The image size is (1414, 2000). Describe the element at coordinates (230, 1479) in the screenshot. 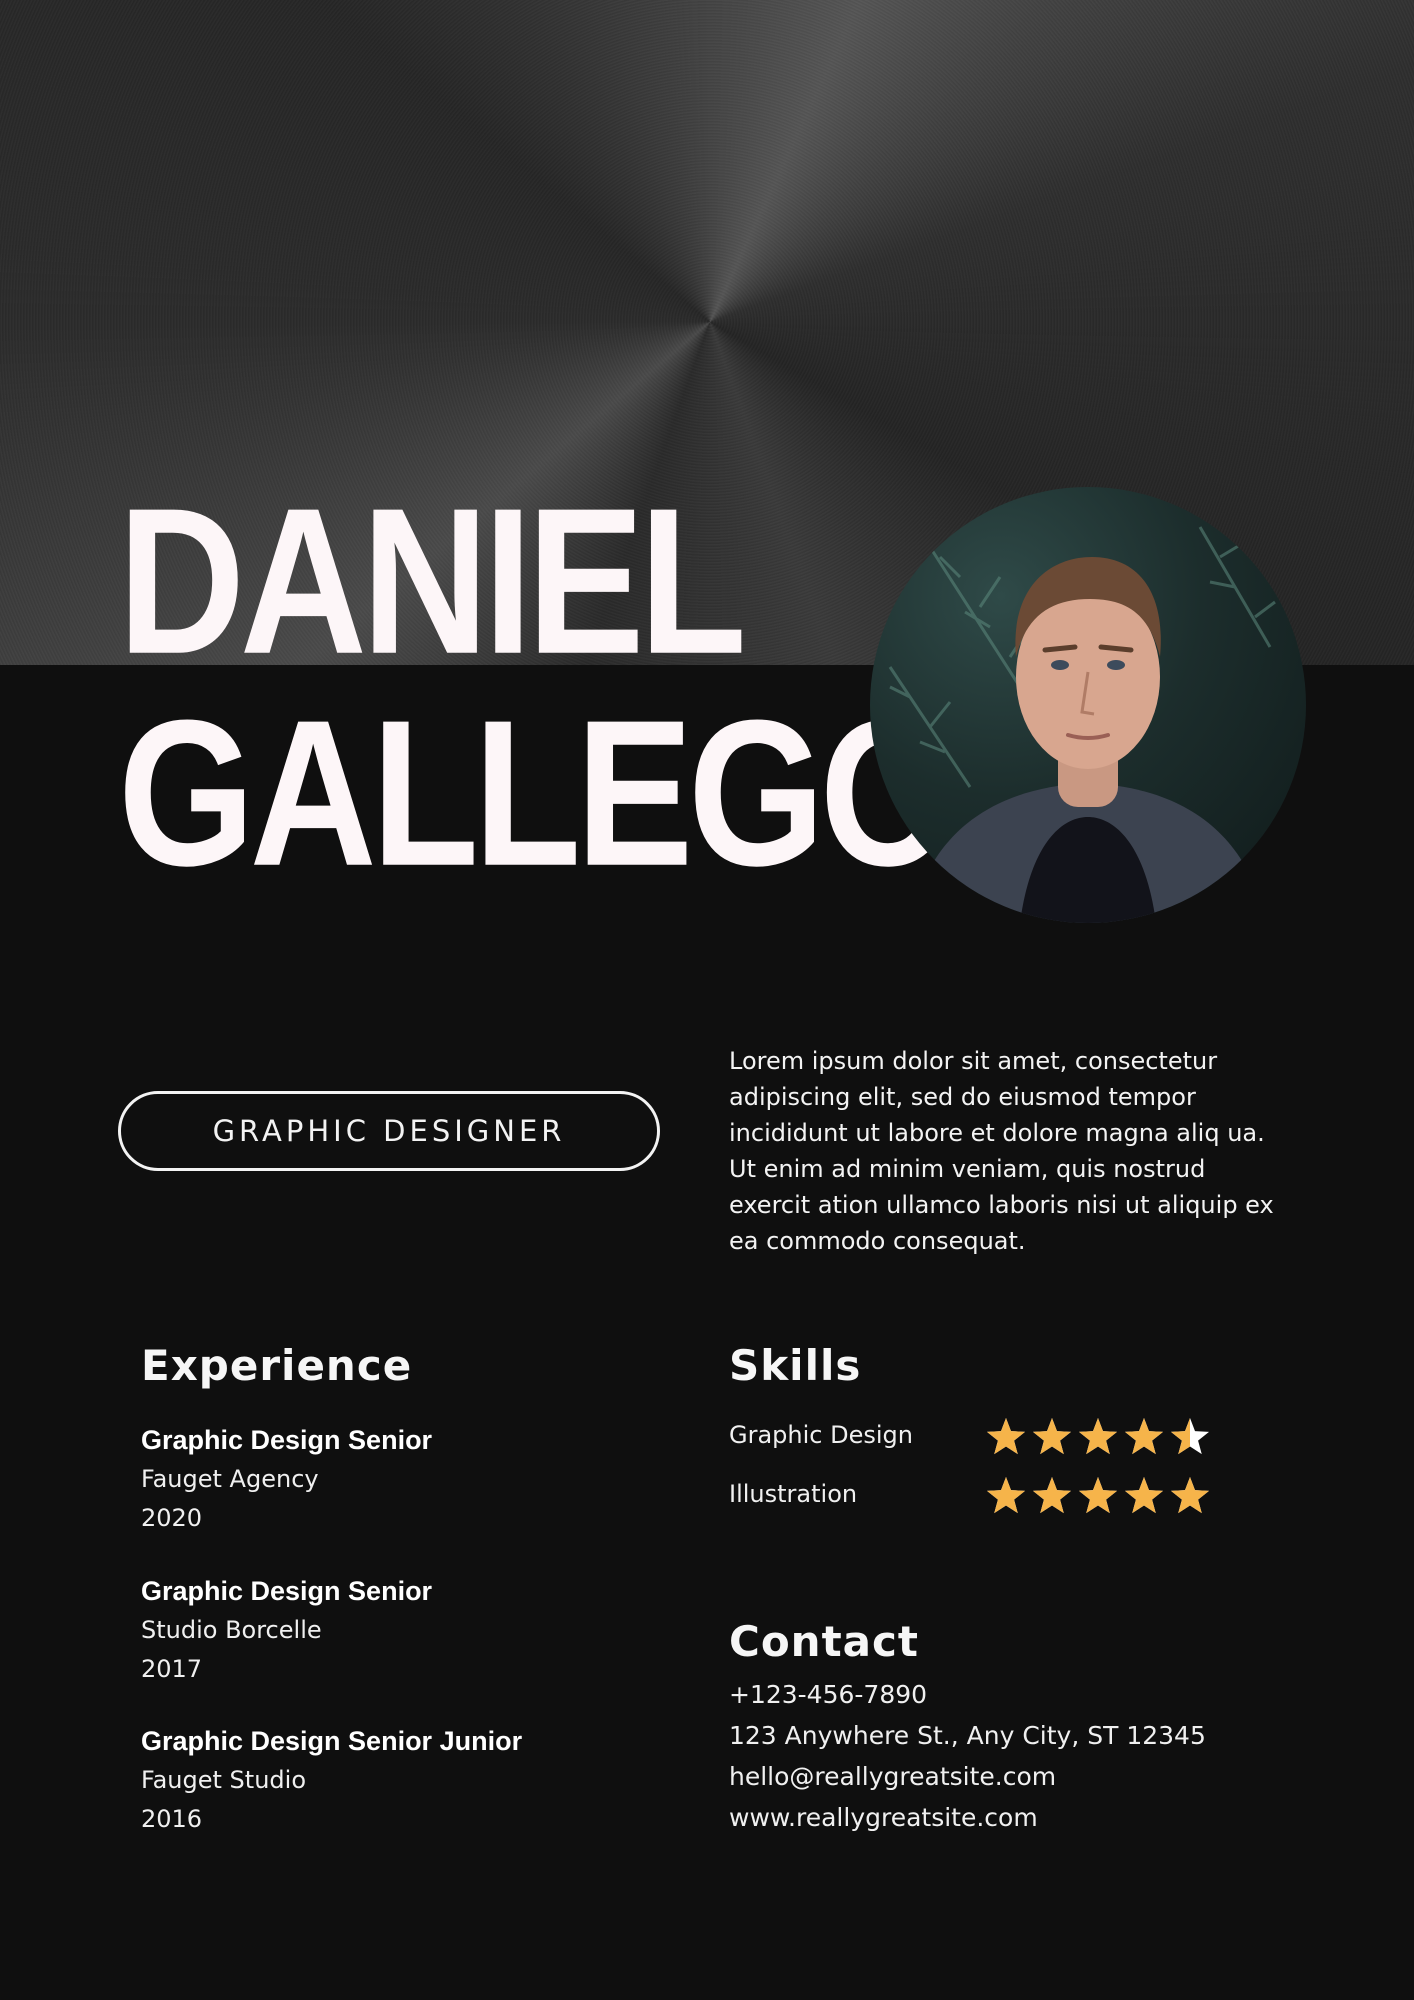

I see `experience-company: Fauget Agency` at that location.